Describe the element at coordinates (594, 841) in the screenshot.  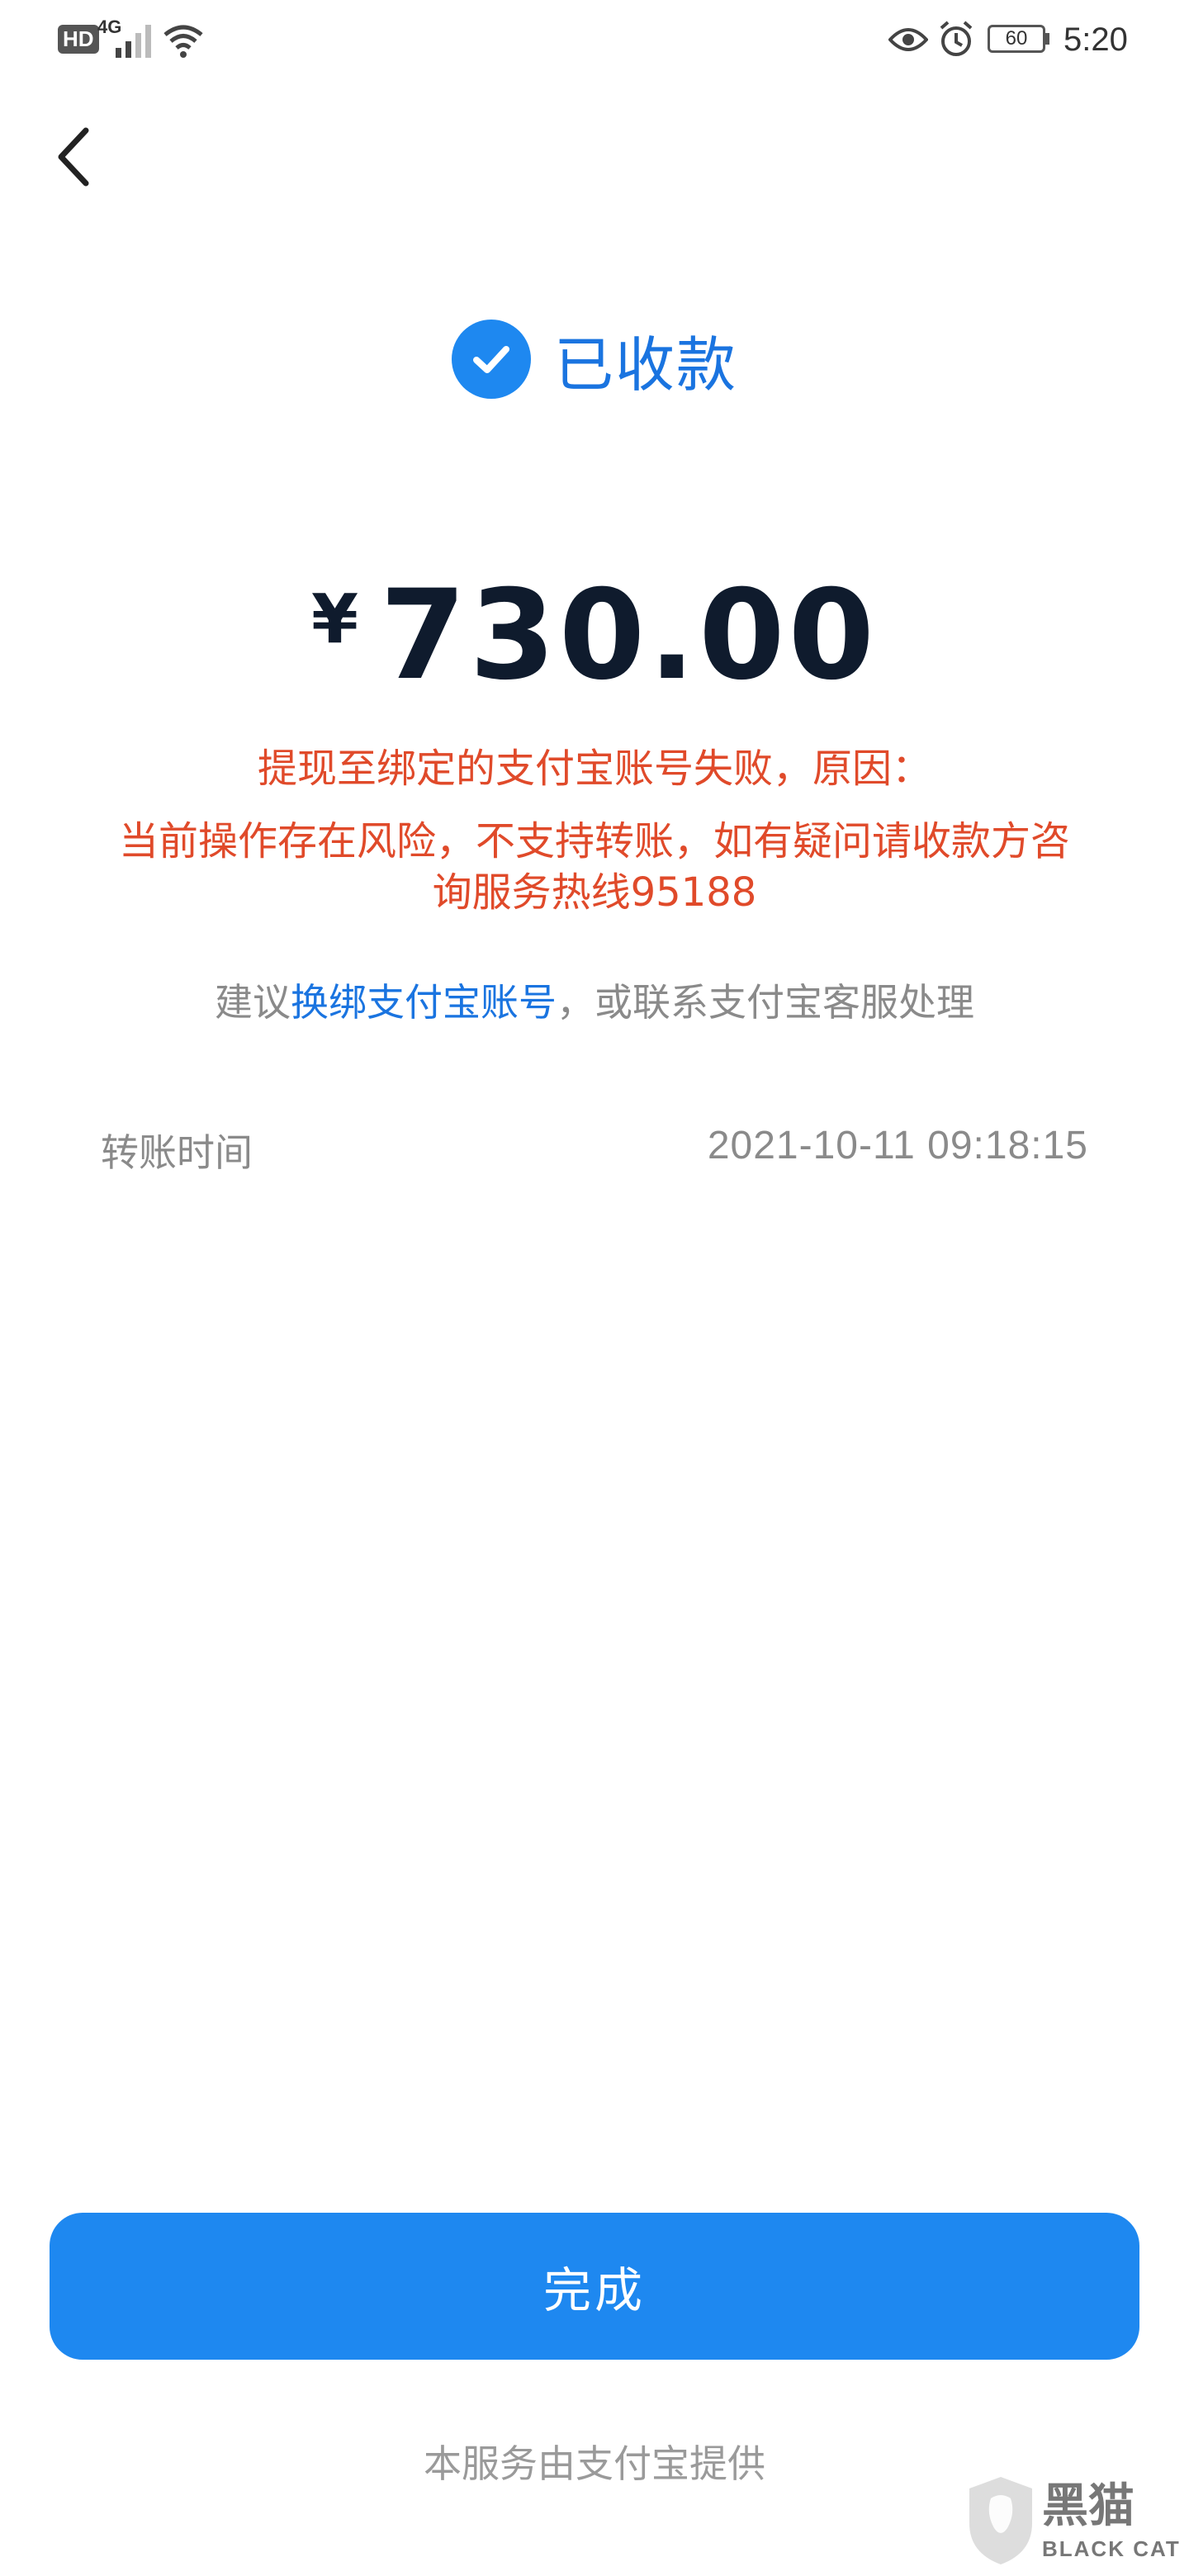
I see `error-line: 当前操作存在风险，不支持转账，如有疑问请收款方咨` at that location.